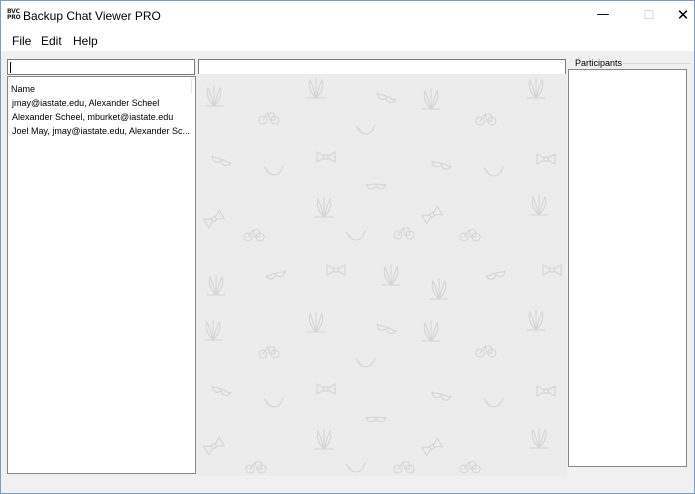 Image resolution: width=695 pixels, height=494 pixels. I want to click on app-logo-icon: BVC PRO, so click(14, 15).